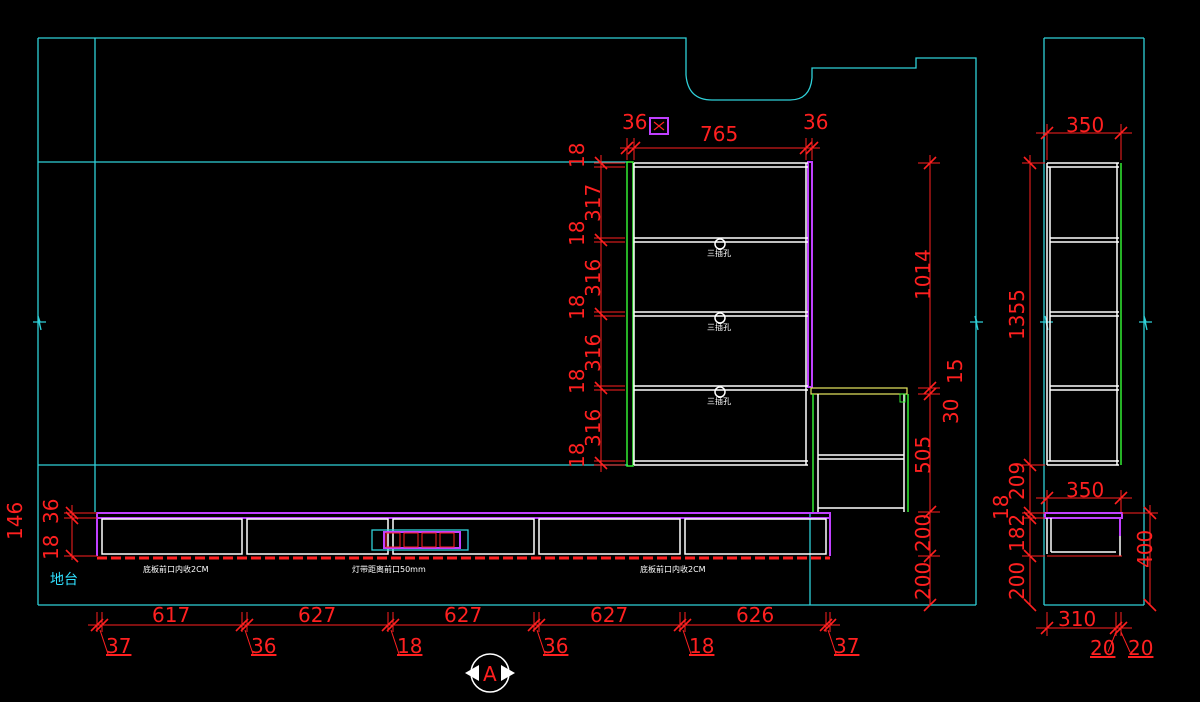 Image resolution: width=1200 pixels, height=702 pixels. What do you see at coordinates (1077, 619) in the screenshot?
I see `dim-text: 310` at bounding box center [1077, 619].